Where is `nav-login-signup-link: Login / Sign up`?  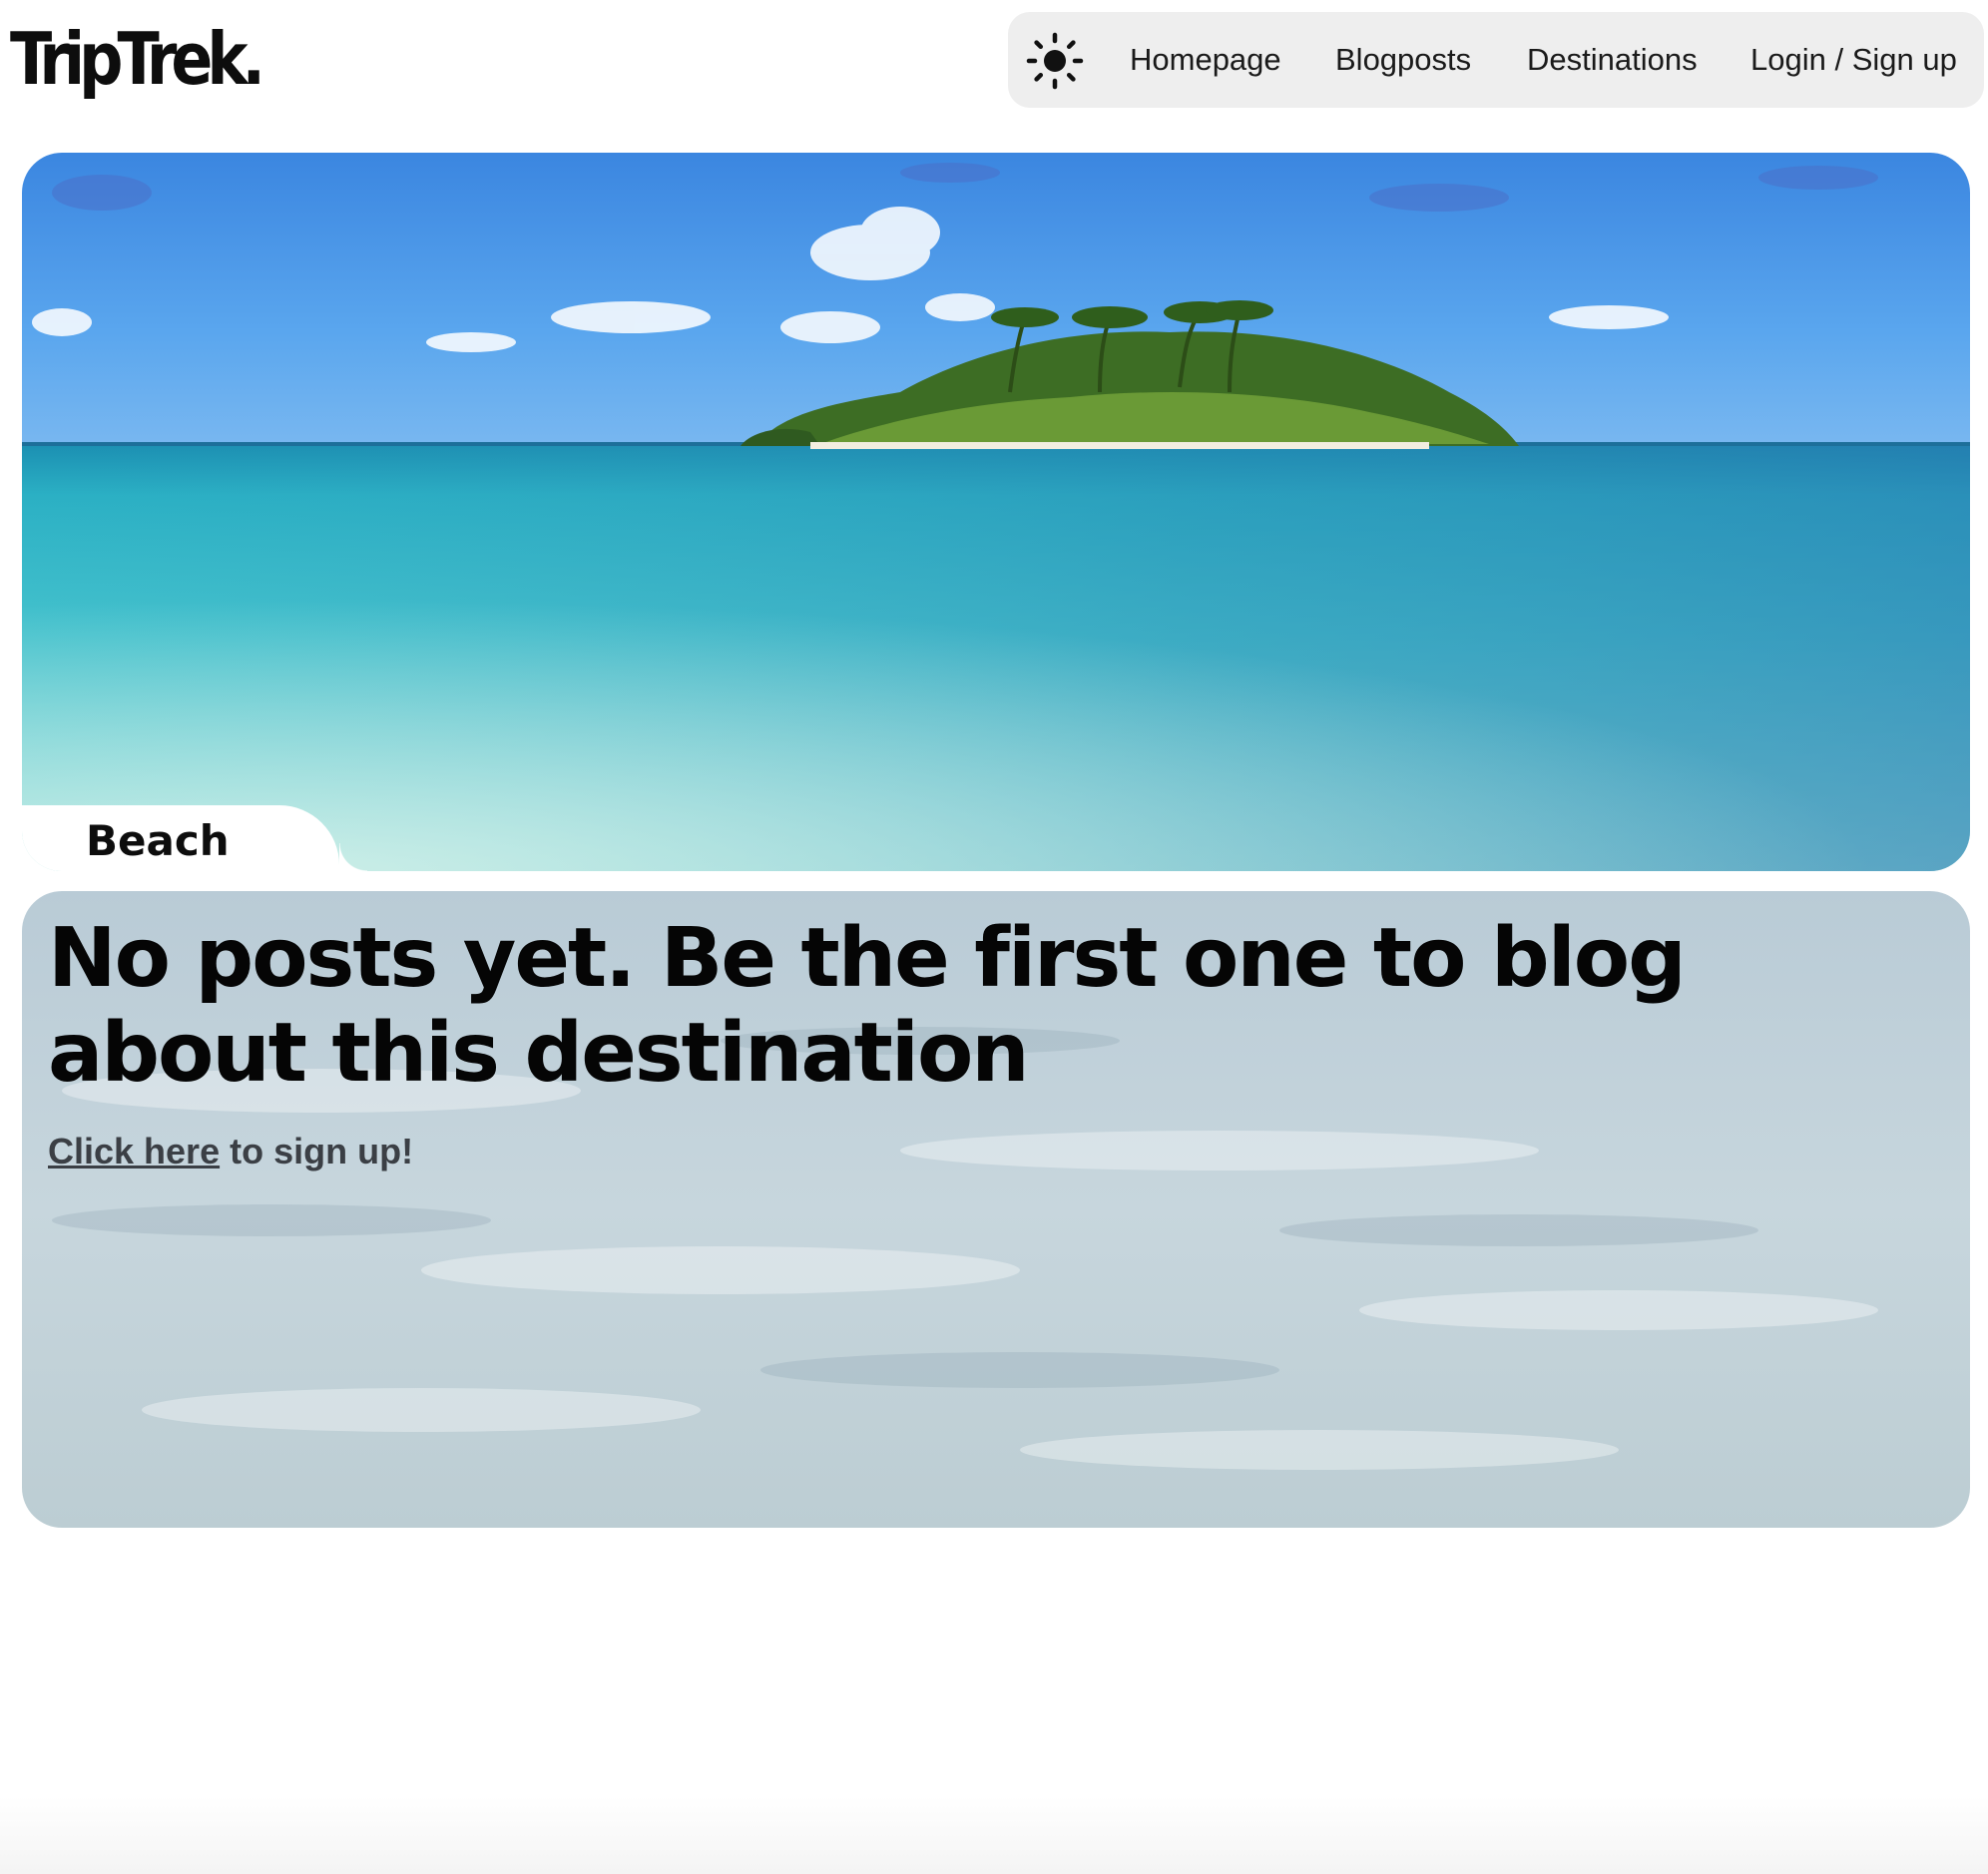
nav-login-signup-link: Login / Sign up is located at coordinates (1853, 60).